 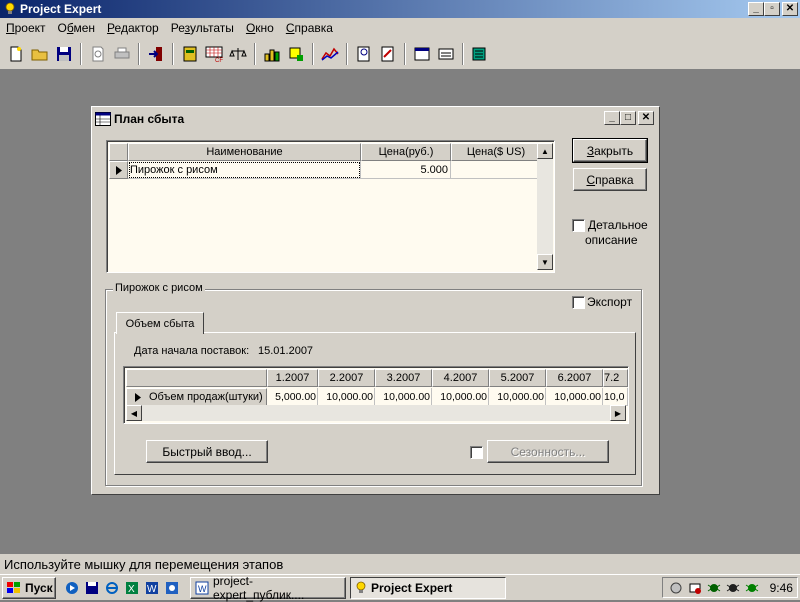 I want to click on scroll-left-icon: ◀, so click(x=134, y=413).